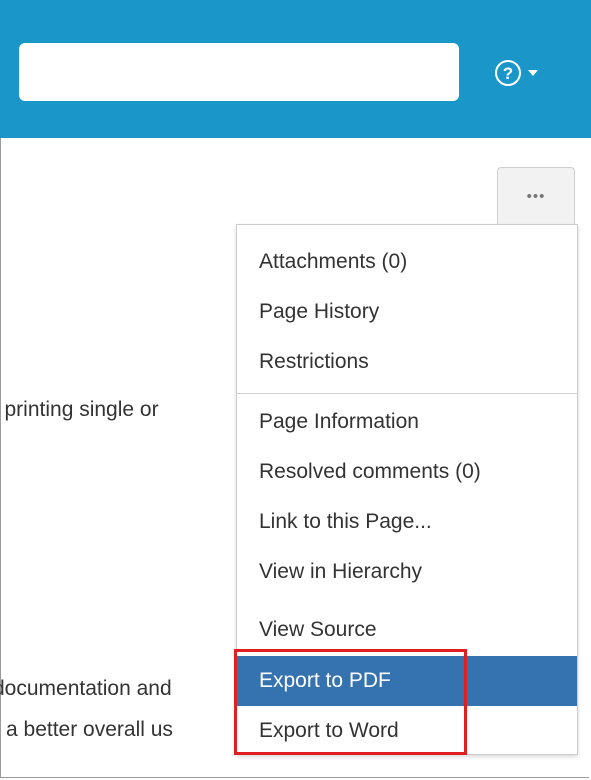  Describe the element at coordinates (407, 262) in the screenshot. I see `menu-item-attachments: Attachments (0)` at that location.